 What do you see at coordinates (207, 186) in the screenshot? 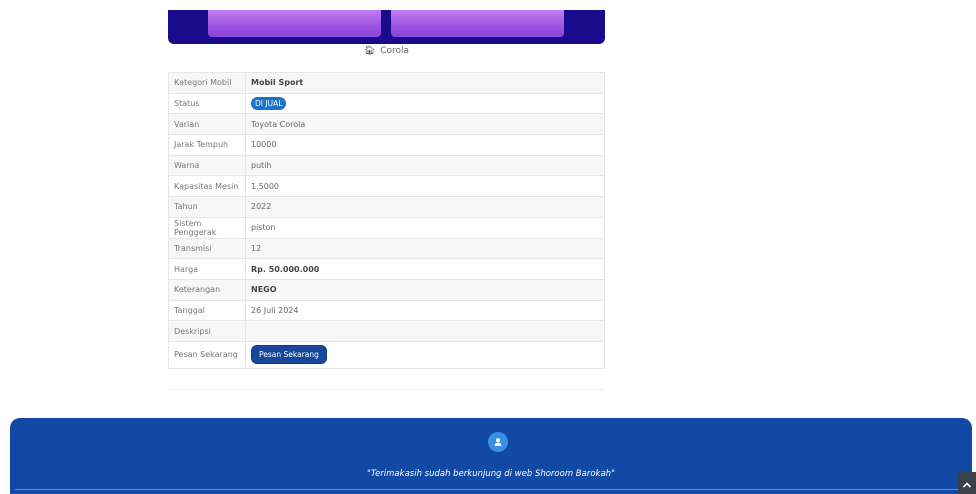
I see `row-label: Kapasitas Mesin` at bounding box center [207, 186].